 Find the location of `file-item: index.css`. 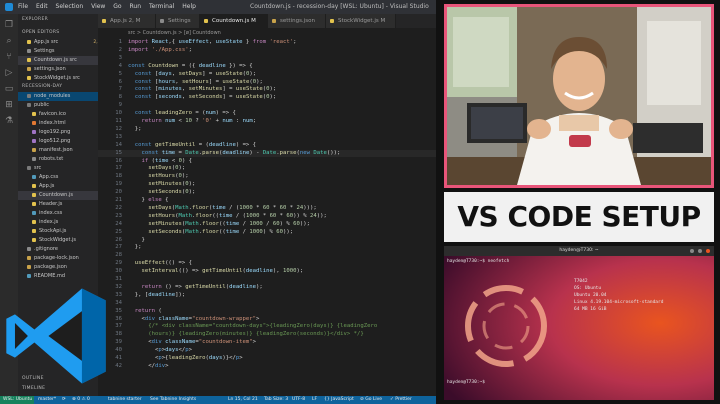

file-item: index.css is located at coordinates (58, 213).